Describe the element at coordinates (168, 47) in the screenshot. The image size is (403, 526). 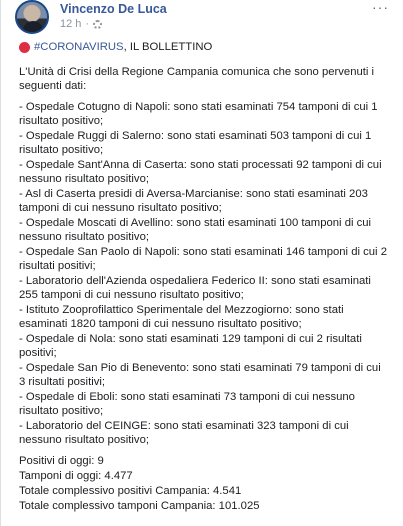
I see `title-text: , IL BOLLETTINO` at that location.